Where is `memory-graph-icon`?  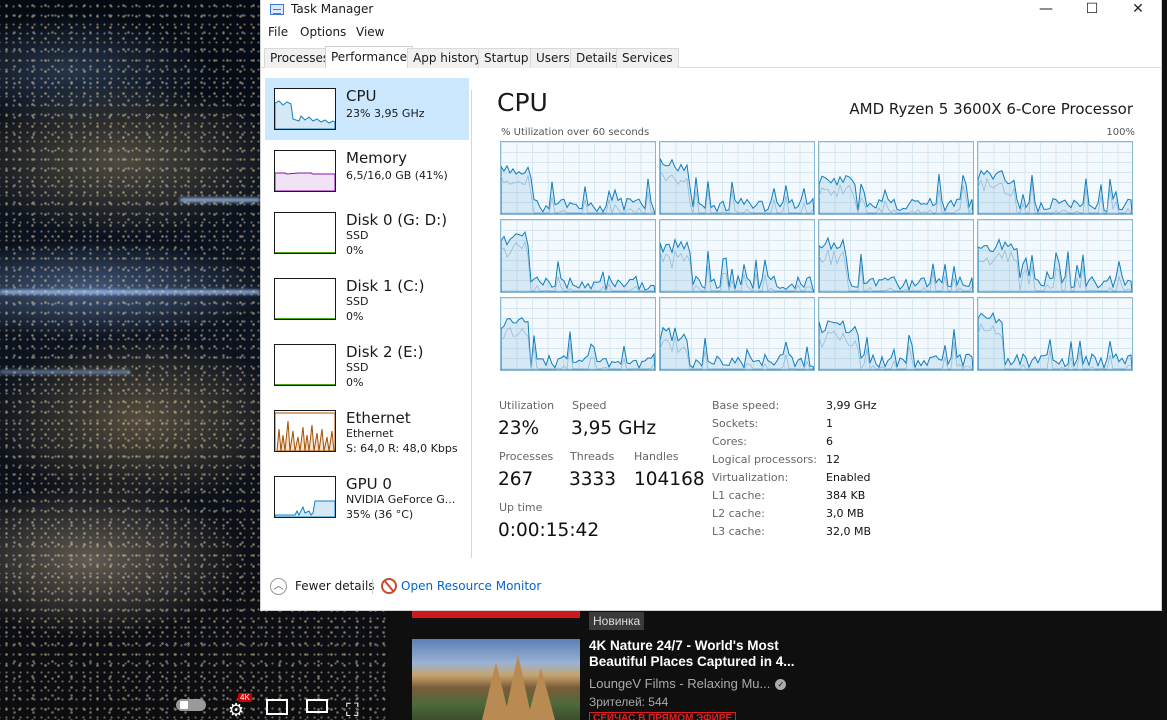
memory-graph-icon is located at coordinates (305, 171).